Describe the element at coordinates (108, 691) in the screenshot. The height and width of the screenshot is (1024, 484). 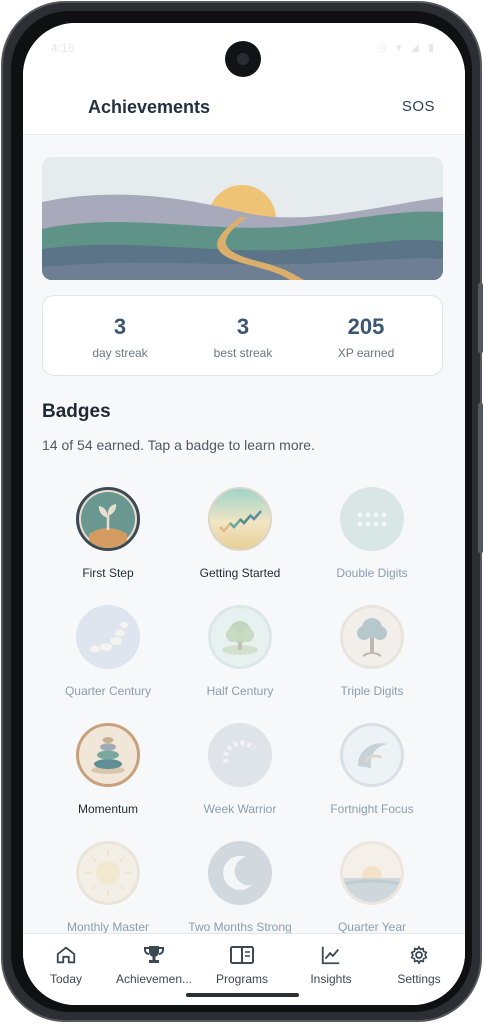
I see `badge-label: Quarter Century` at that location.